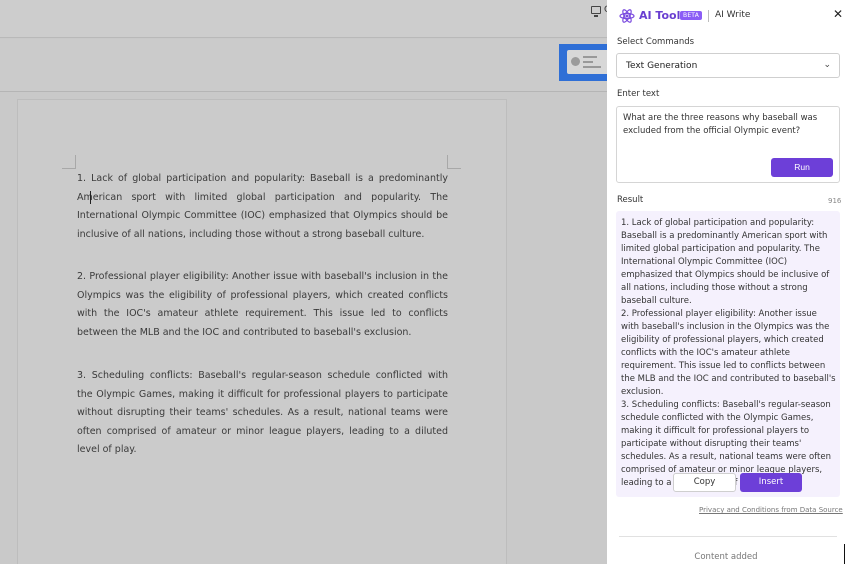 The image size is (845, 564). What do you see at coordinates (802, 167) in the screenshot?
I see `run-button: Run` at bounding box center [802, 167].